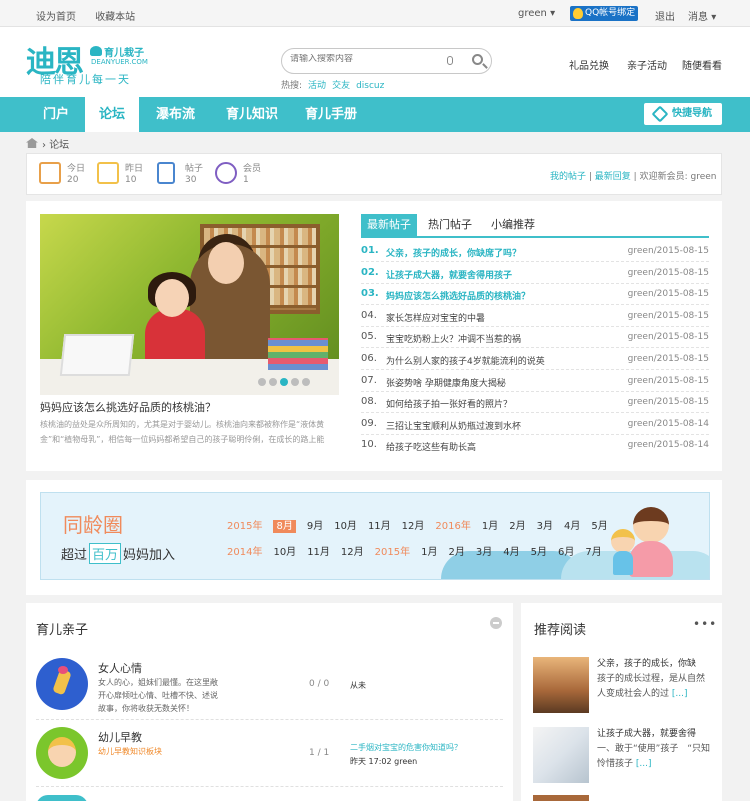 The image size is (750, 801). What do you see at coordinates (431, 446) in the screenshot?
I see `post-title: 给孩子吃这些有助长高` at bounding box center [431, 446].